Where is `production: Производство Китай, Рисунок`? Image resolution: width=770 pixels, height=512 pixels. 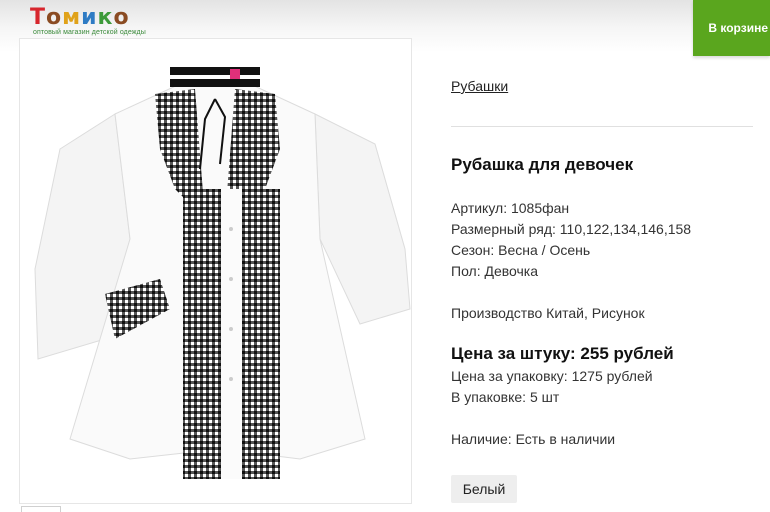
production: Производство Китай, Рисунок is located at coordinates (548, 313).